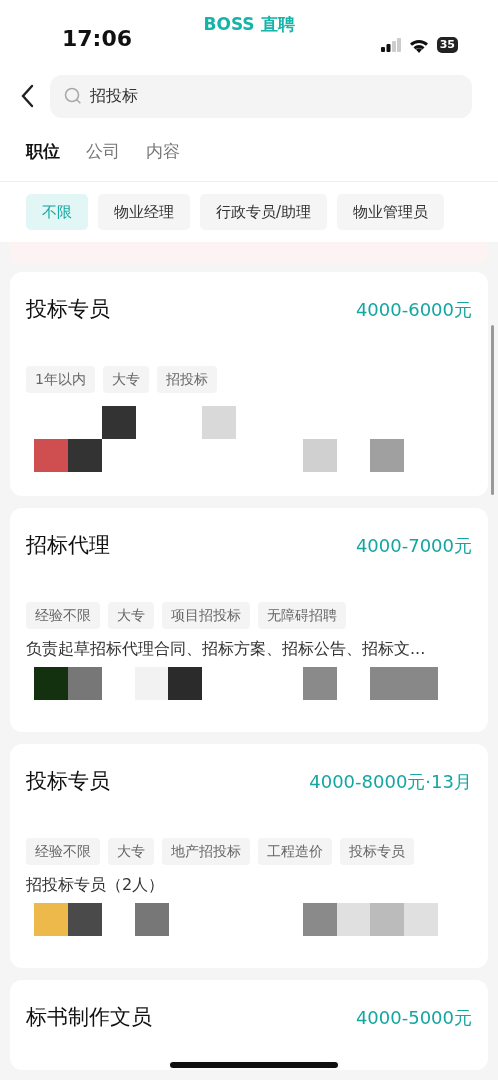  Describe the element at coordinates (89, 1017) in the screenshot. I see `job-title: 标书制作文员` at that location.